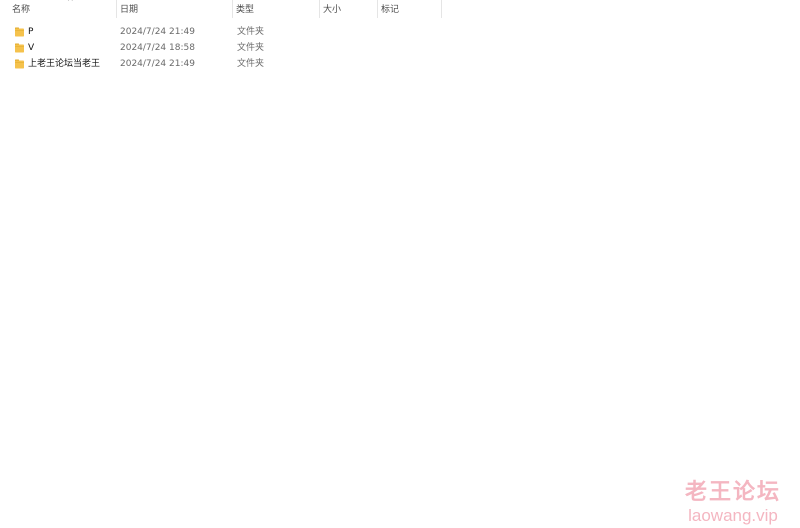 This screenshot has width=800, height=528. I want to click on column-header-type: 类型, so click(276, 9).